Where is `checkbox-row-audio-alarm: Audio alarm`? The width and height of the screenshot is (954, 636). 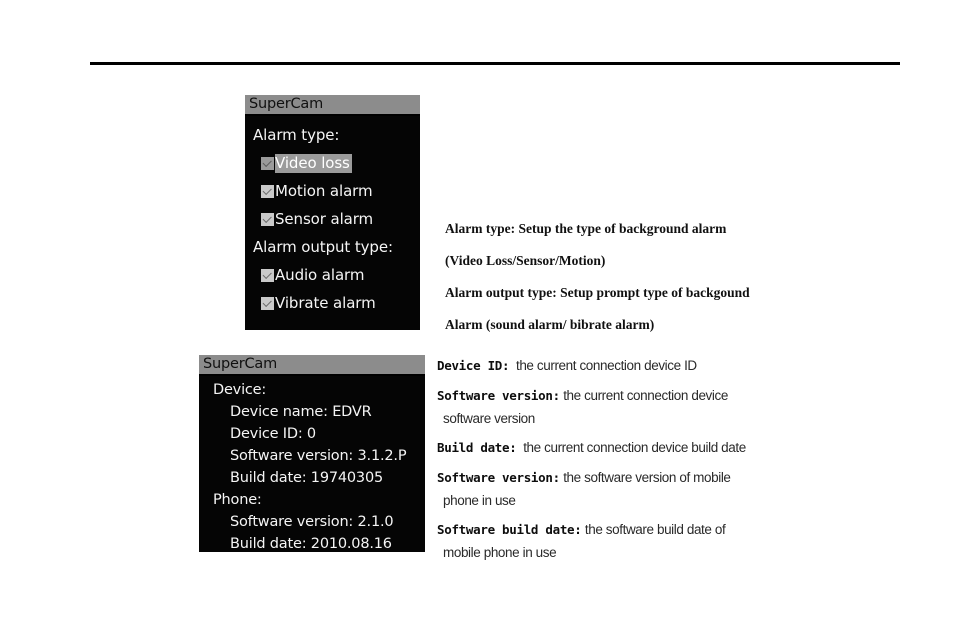
checkbox-row-audio-alarm: Audio alarm is located at coordinates (332, 275).